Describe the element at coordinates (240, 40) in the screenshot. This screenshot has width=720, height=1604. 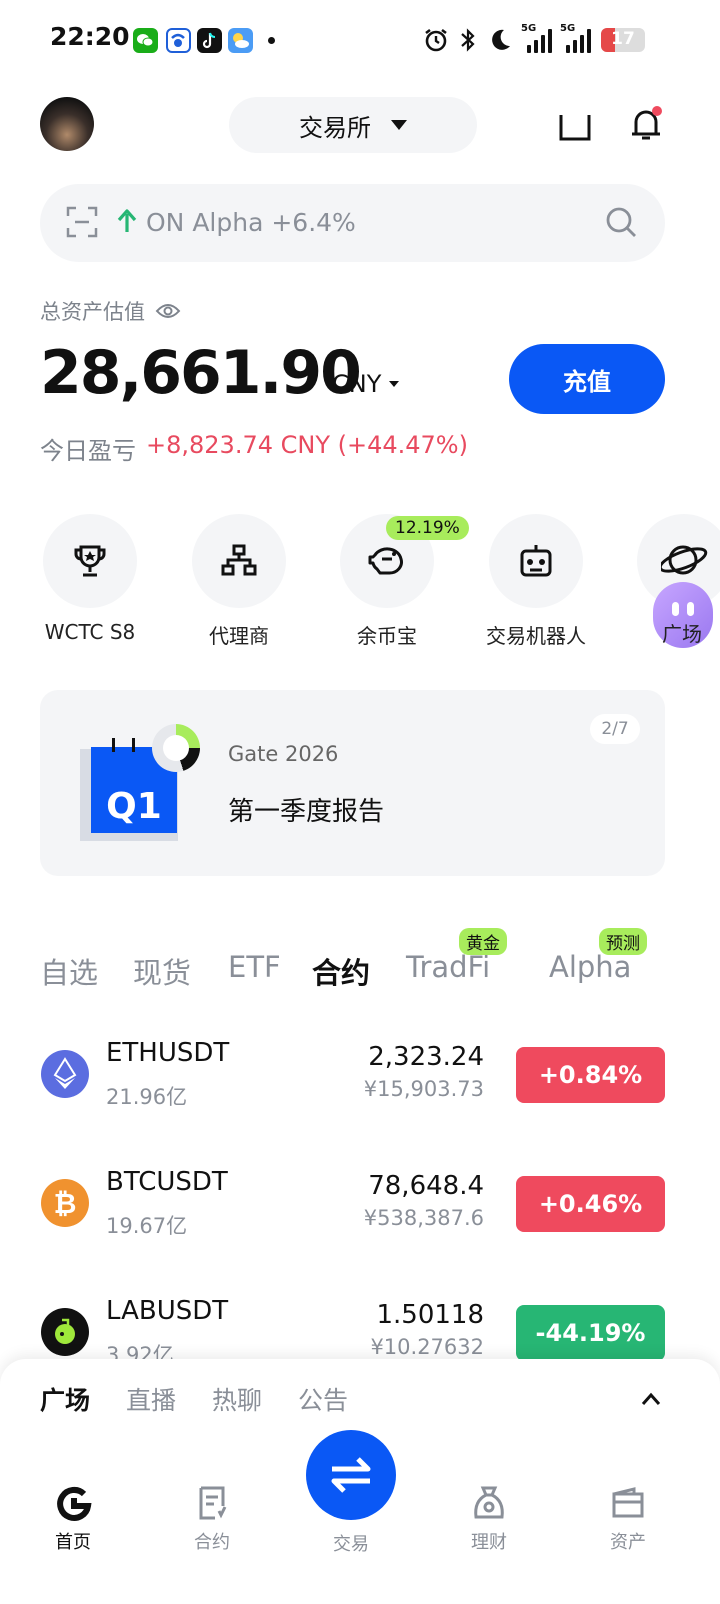
I see `weather-icon` at that location.